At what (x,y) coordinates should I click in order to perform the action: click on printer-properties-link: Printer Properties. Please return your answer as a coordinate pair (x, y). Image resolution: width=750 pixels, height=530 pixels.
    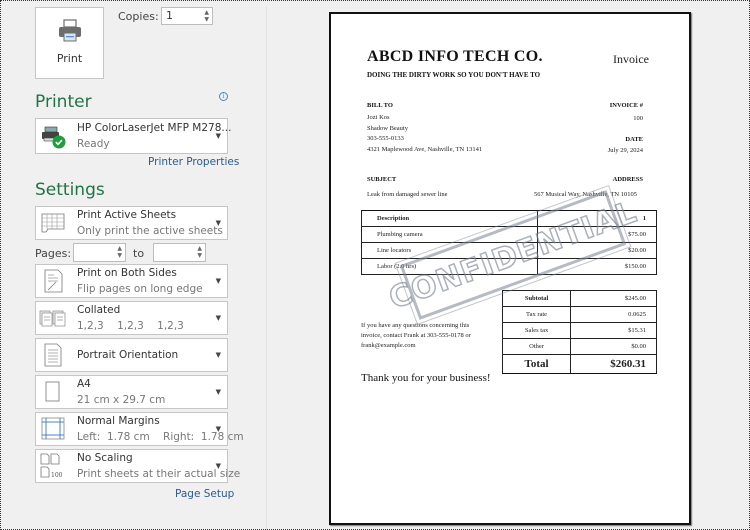
    Looking at the image, I should click on (193, 162).